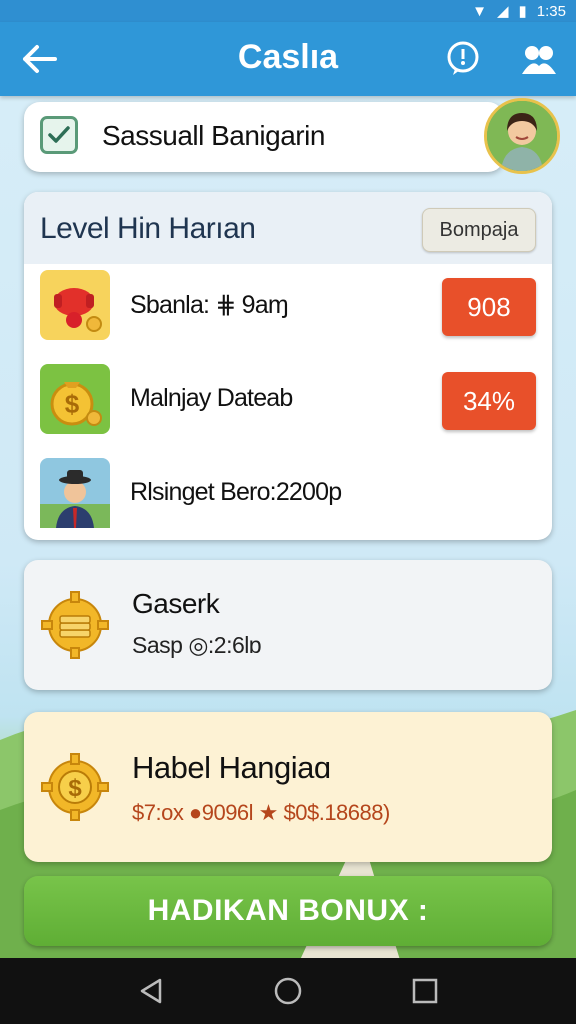 The image size is (576, 1024). I want to click on nav-home-icon, so click(288, 991).